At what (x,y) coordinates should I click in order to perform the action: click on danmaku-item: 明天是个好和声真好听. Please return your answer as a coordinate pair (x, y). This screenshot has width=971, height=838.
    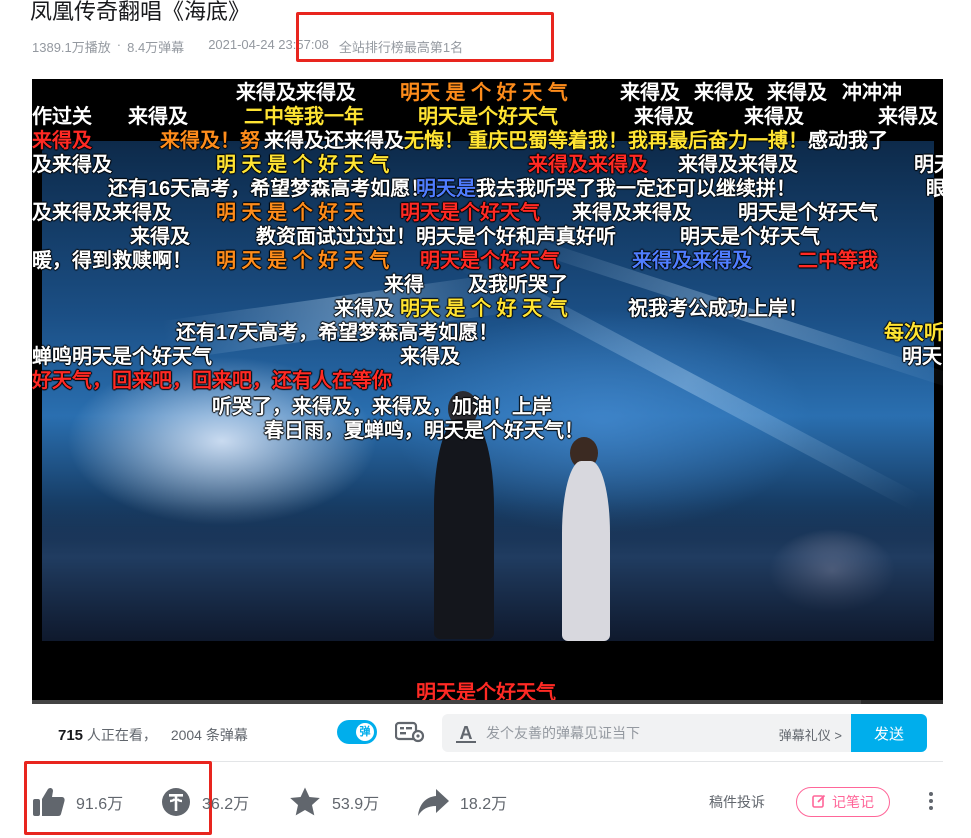
    Looking at the image, I should click on (516, 237).